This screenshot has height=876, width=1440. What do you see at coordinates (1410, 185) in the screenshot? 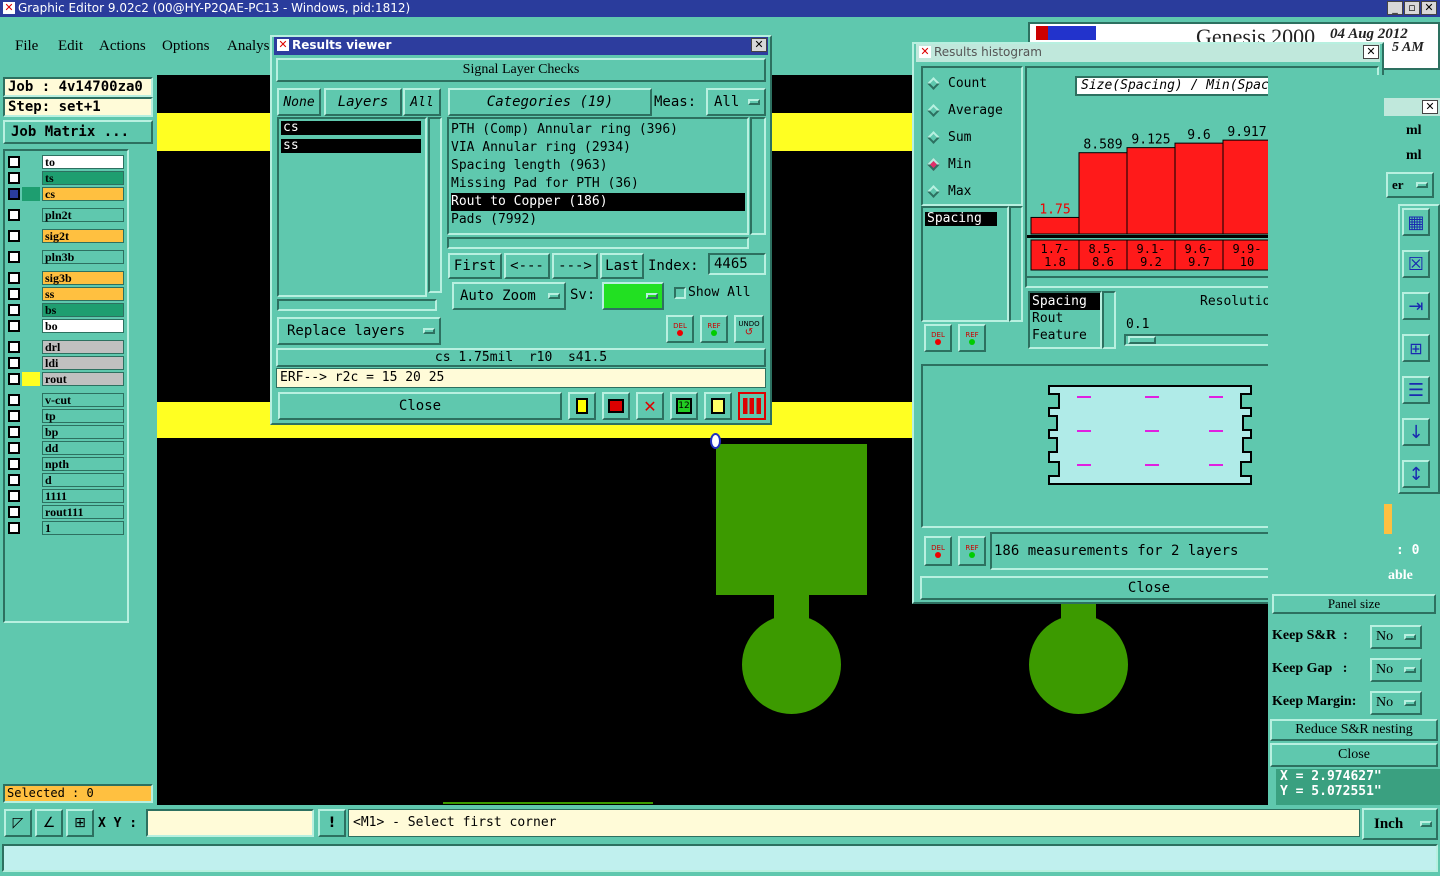
I see `layer-select: er` at bounding box center [1410, 185].